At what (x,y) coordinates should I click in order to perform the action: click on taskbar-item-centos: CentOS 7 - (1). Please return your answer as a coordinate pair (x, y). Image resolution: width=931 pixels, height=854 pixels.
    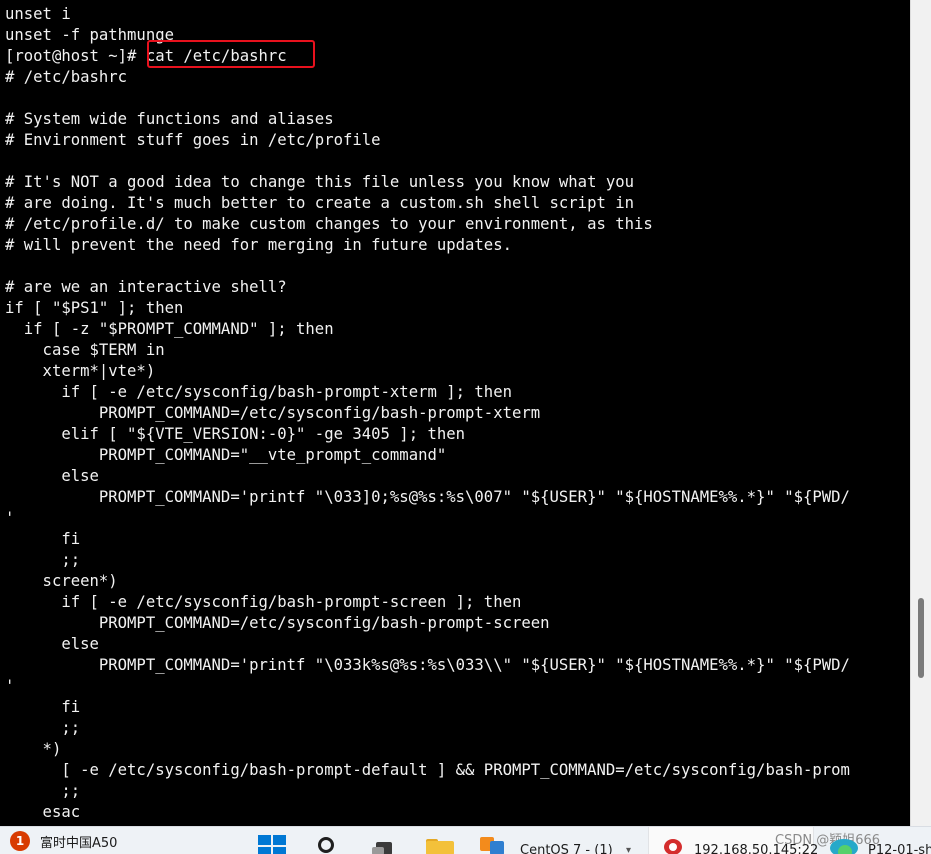
    Looking at the image, I should click on (566, 848).